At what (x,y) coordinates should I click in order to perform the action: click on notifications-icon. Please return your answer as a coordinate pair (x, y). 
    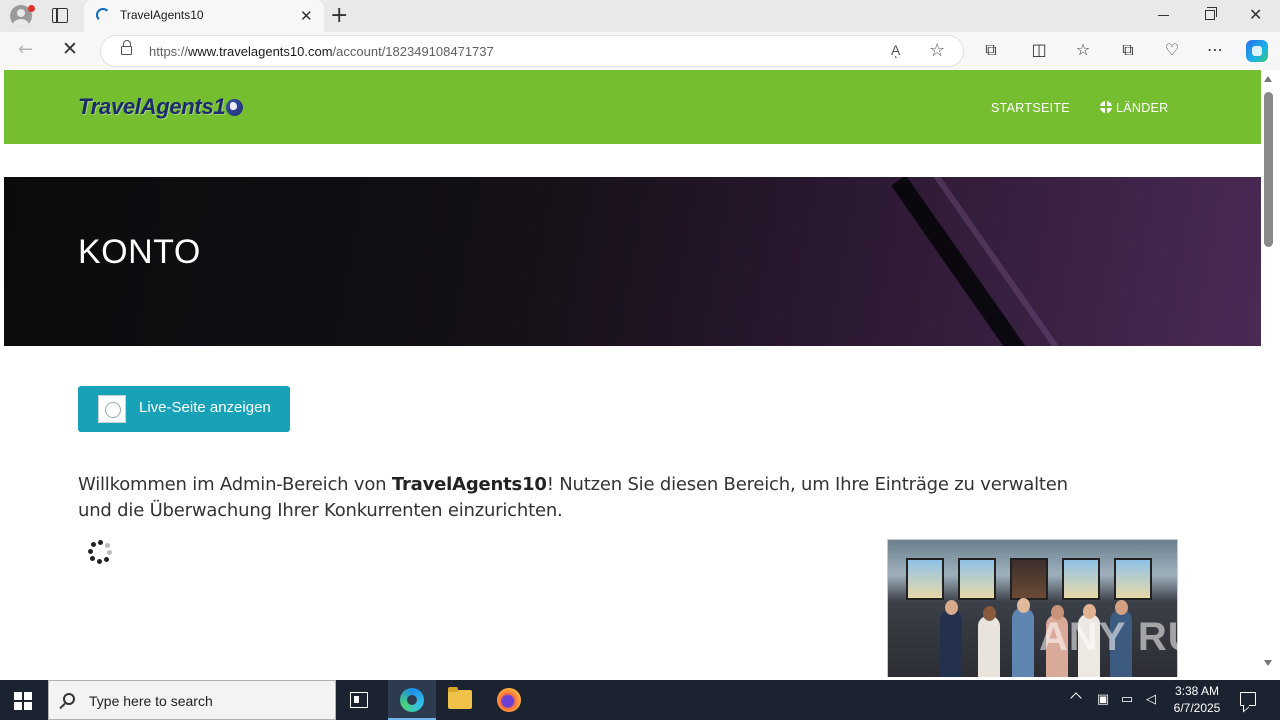
    Looking at the image, I should click on (1248, 699).